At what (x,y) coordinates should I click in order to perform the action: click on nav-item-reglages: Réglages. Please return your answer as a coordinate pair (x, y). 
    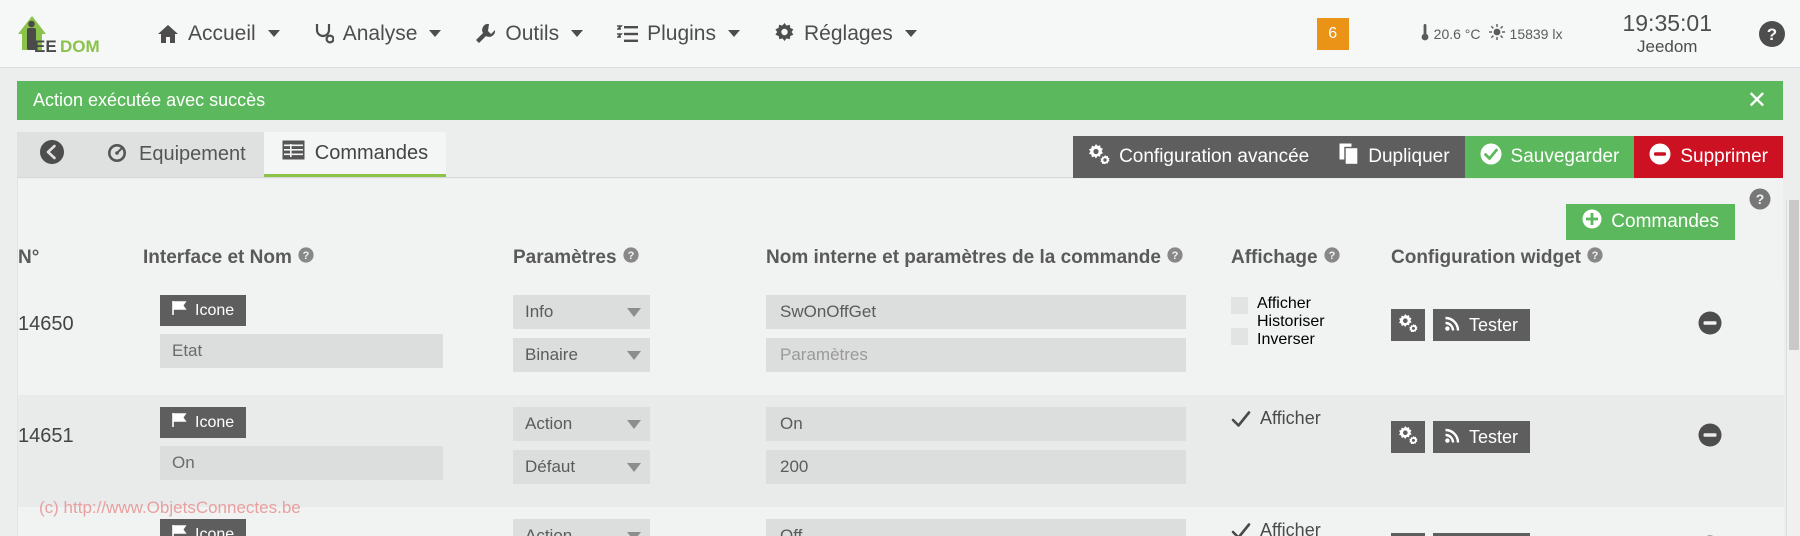
    Looking at the image, I should click on (845, 34).